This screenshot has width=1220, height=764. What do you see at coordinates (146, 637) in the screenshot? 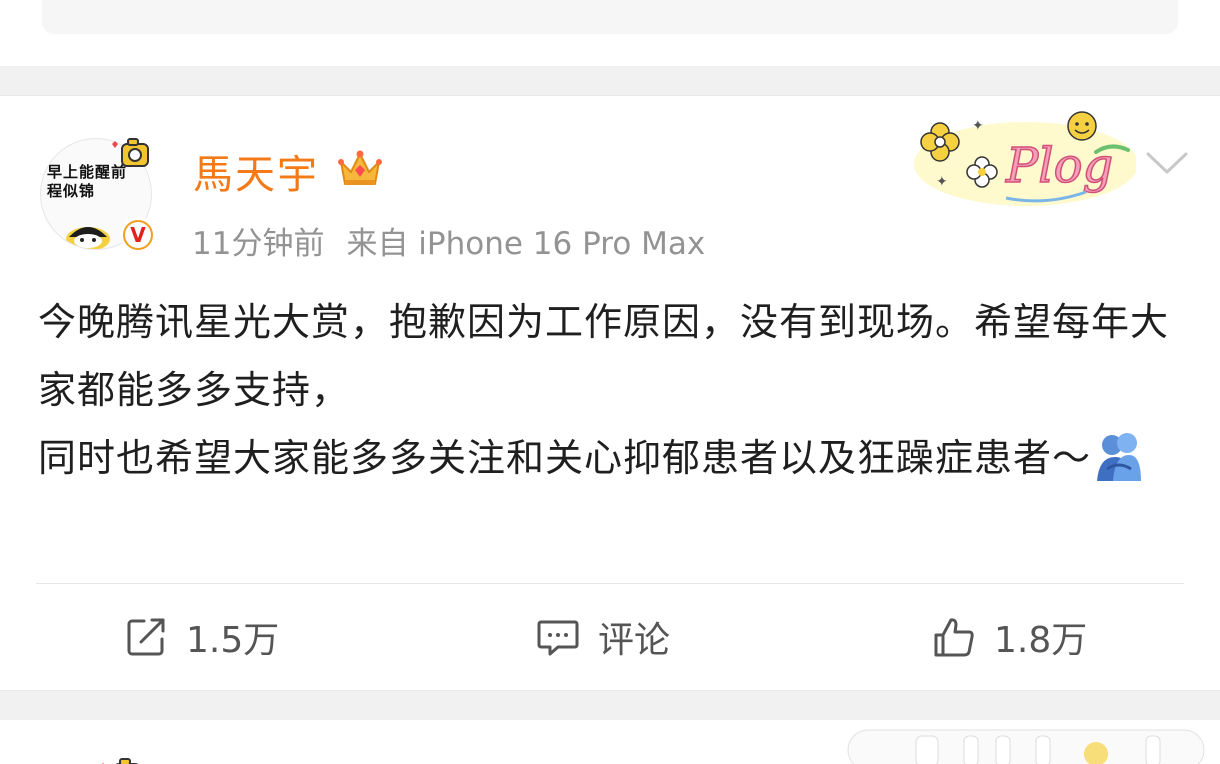
I see `repost-icon` at bounding box center [146, 637].